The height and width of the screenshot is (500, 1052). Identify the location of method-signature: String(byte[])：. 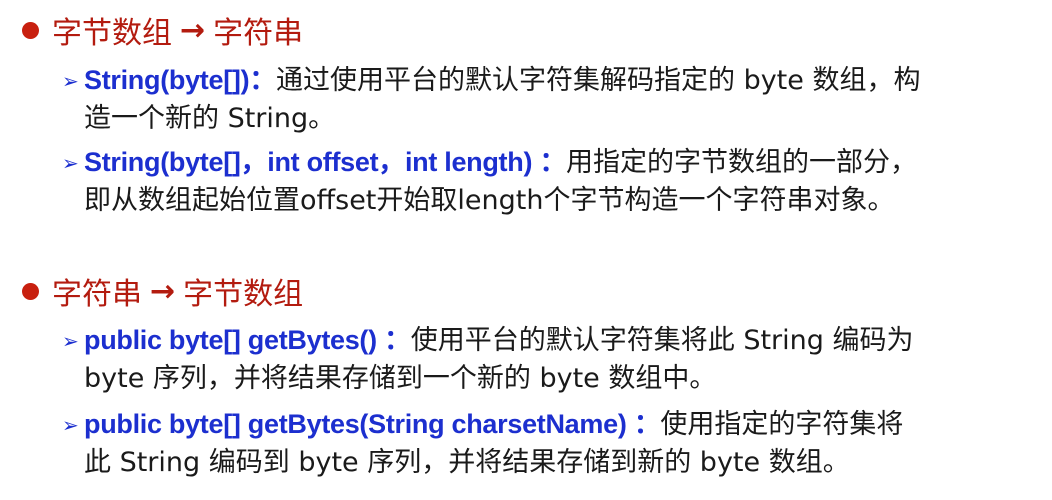
(180, 80).